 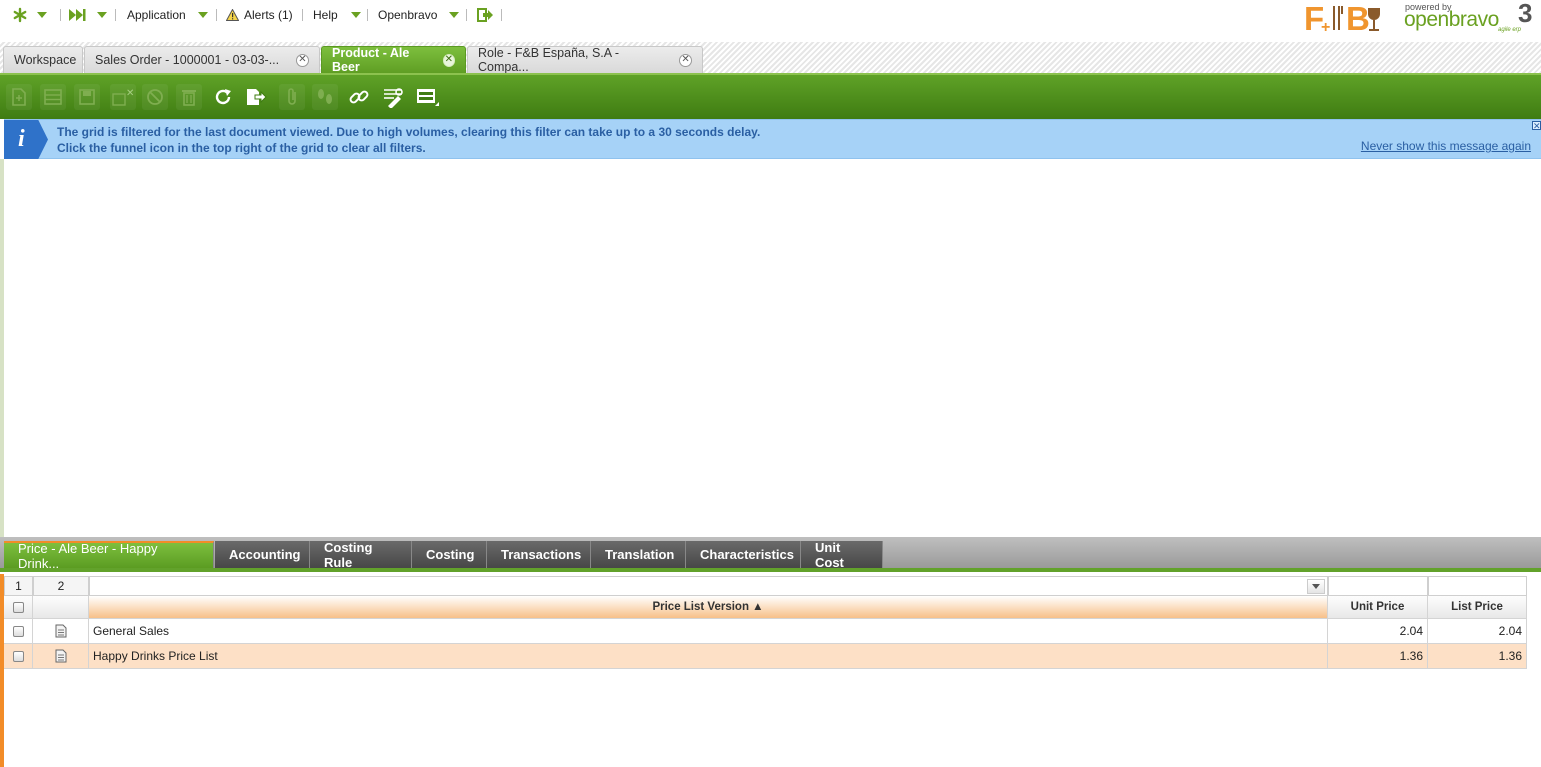 I want to click on price-list-version-cell: Happy Drinks Price List, so click(x=708, y=656).